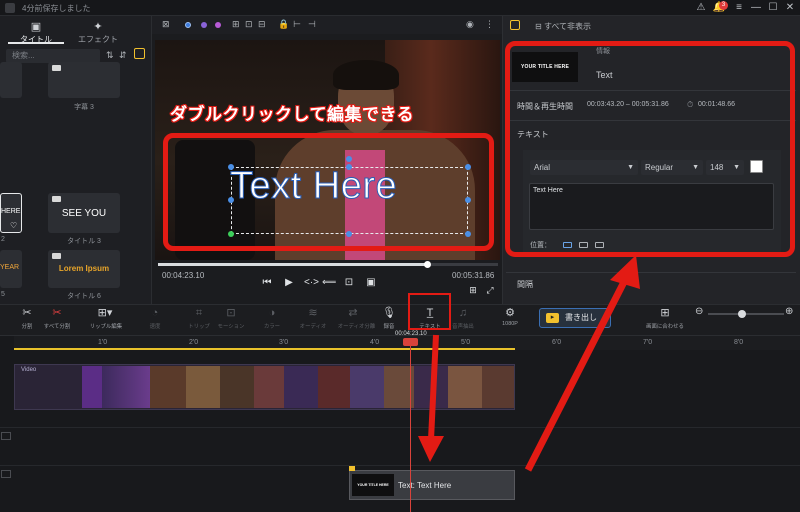  I want to click on arrow-down, so click(431, 398).